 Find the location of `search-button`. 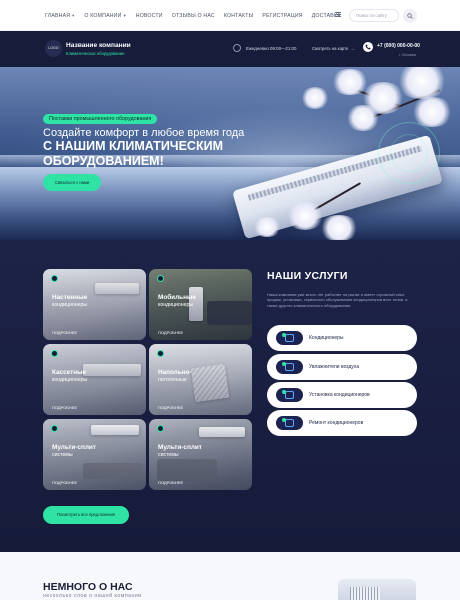

search-button is located at coordinates (410, 16).